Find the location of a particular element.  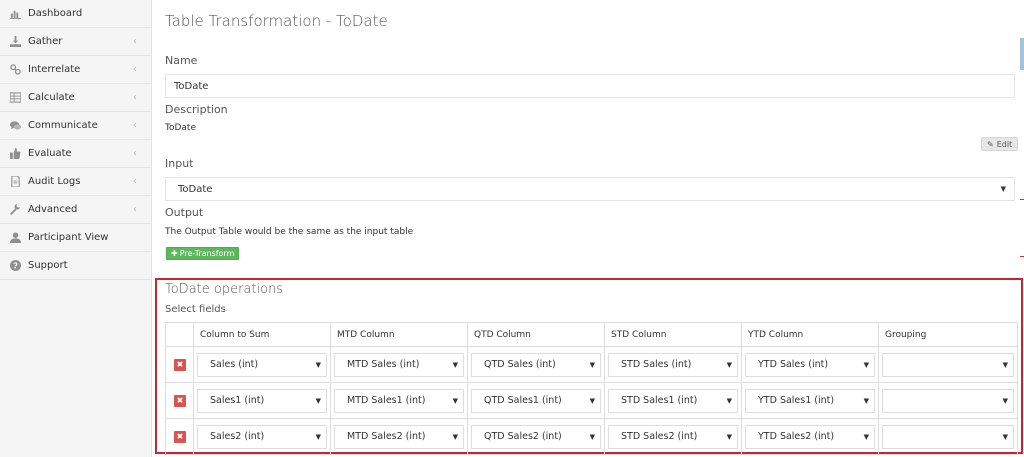

description-value: ToDate is located at coordinates (180, 128).